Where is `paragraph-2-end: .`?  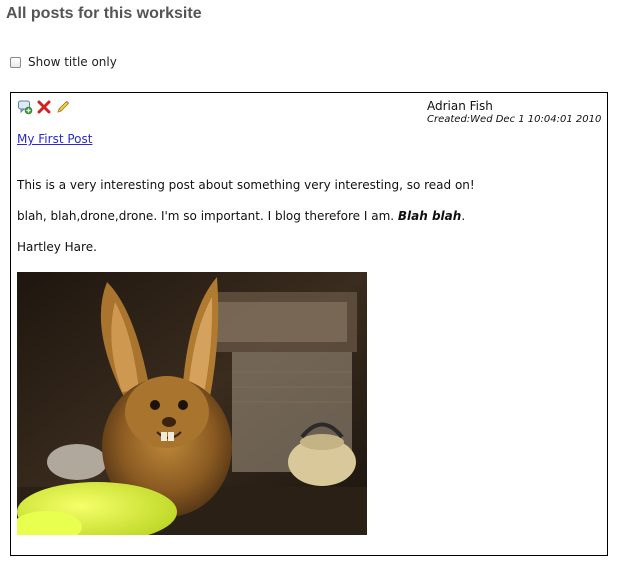 paragraph-2-end: . is located at coordinates (463, 216).